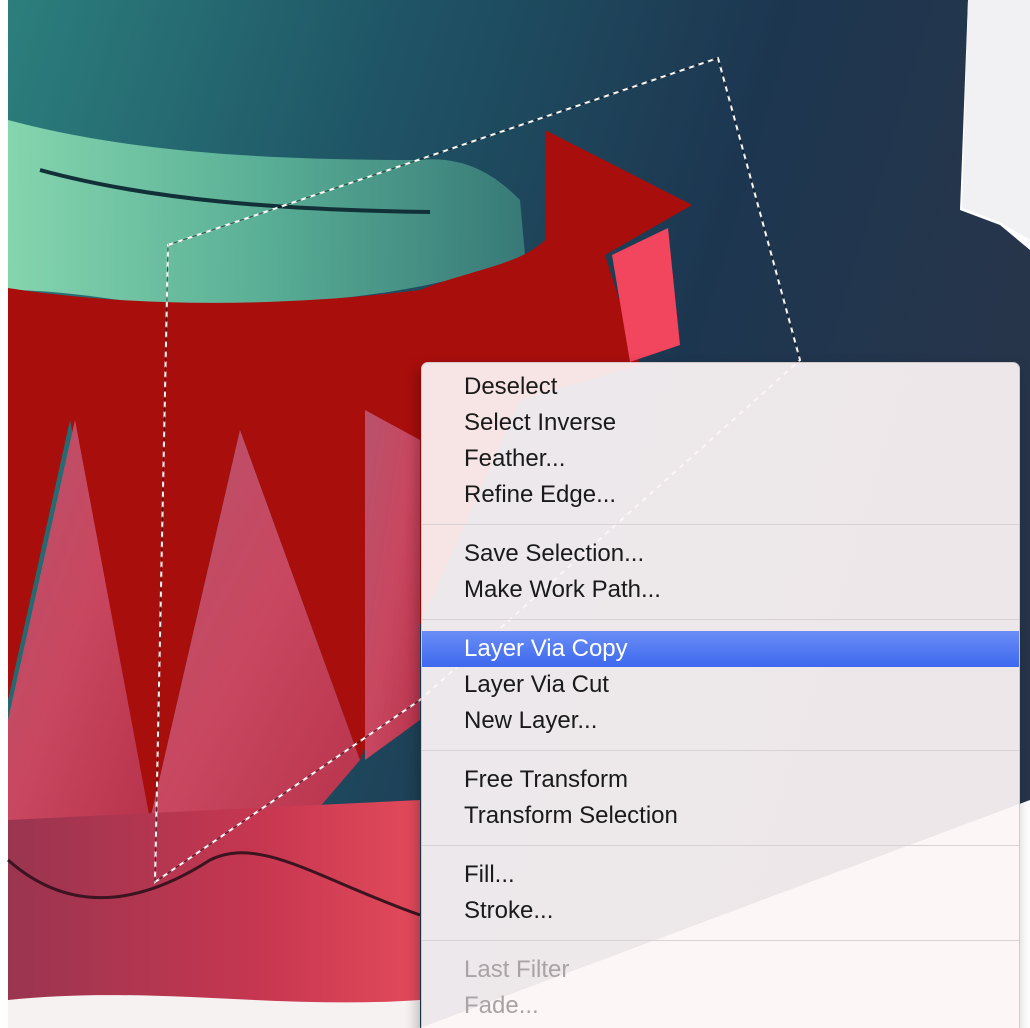 The width and height of the screenshot is (1030, 1028). What do you see at coordinates (720, 423) in the screenshot?
I see `menu-item-select-inverse: Select Inverse` at bounding box center [720, 423].